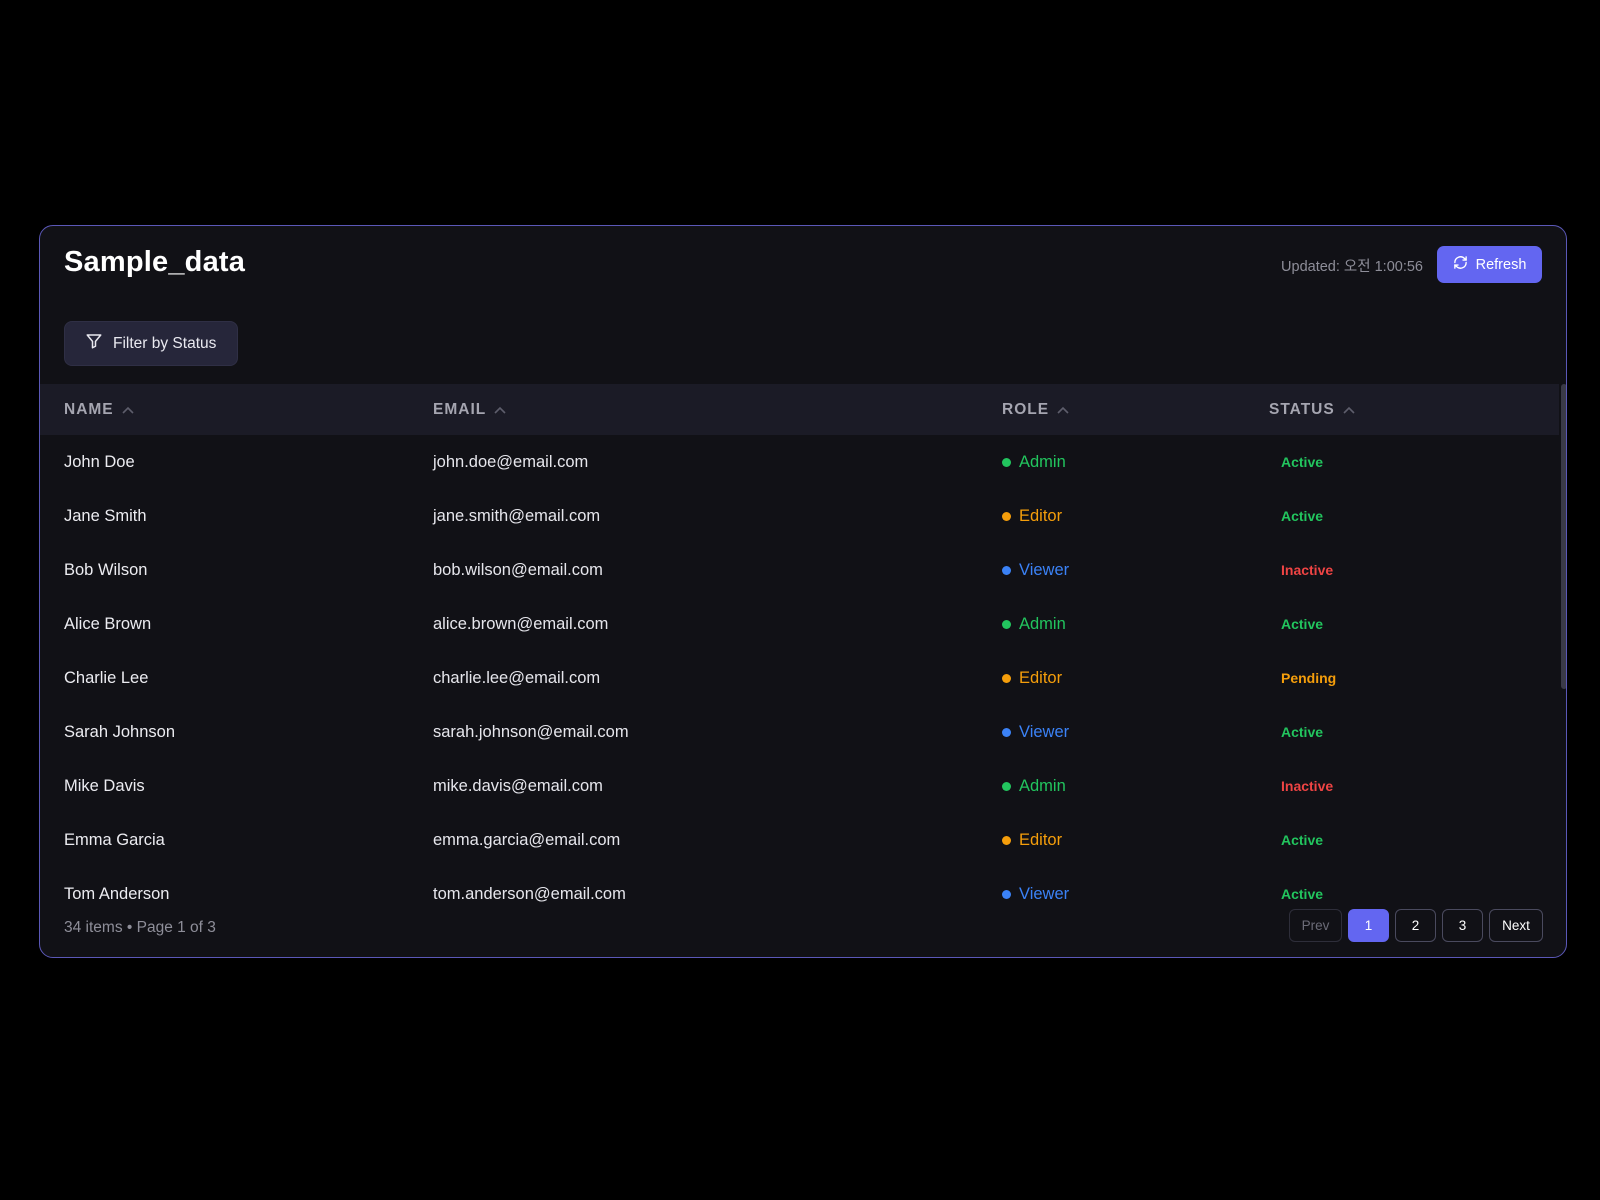 This screenshot has width=1600, height=1200. Describe the element at coordinates (1352, 267) in the screenshot. I see `updated-timestamp: Updated: 오전 1:00:56` at that location.